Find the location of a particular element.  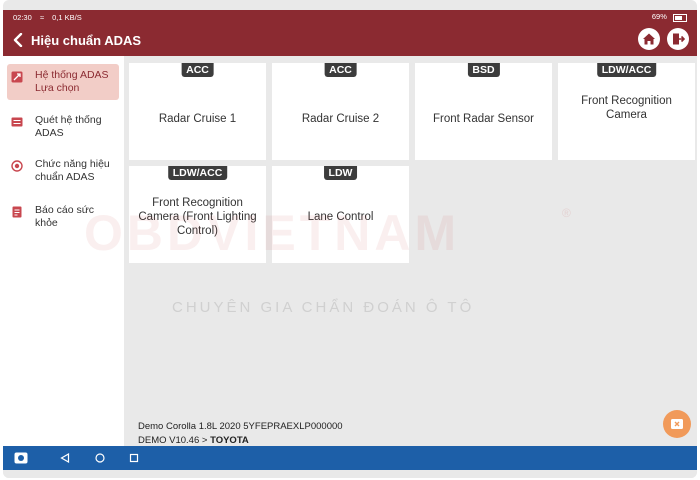

sidebar-item-label: Lựa chọn is located at coordinates (57, 88).